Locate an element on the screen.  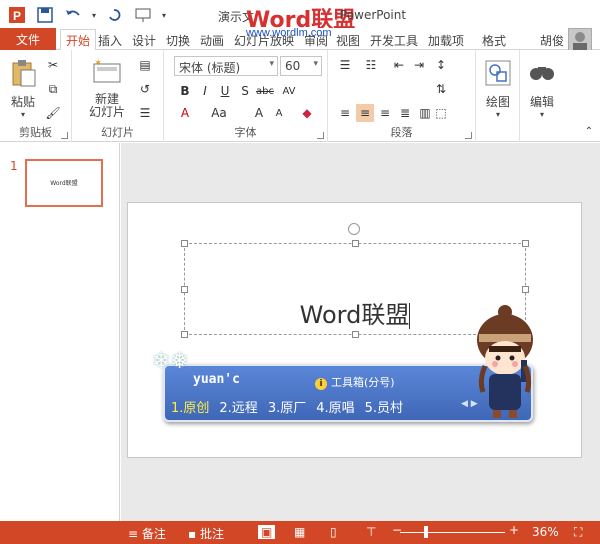
clipboard-launcher-icon is located at coordinates (64, 135).